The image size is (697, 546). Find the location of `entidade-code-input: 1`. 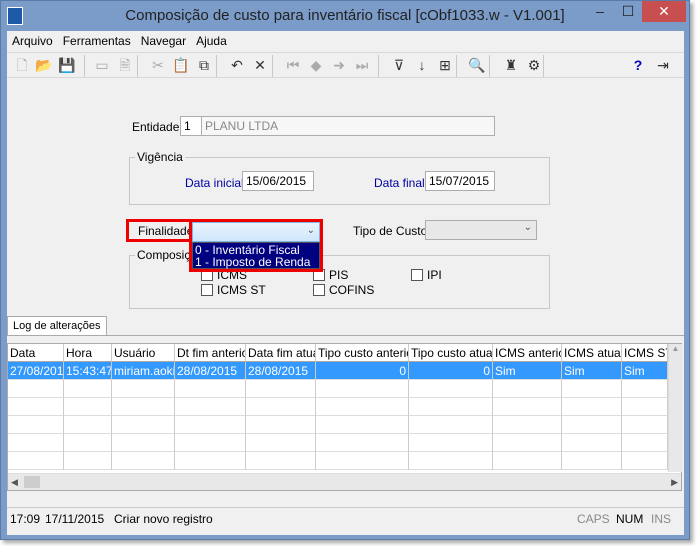

entidade-code-input: 1 is located at coordinates (191, 126).